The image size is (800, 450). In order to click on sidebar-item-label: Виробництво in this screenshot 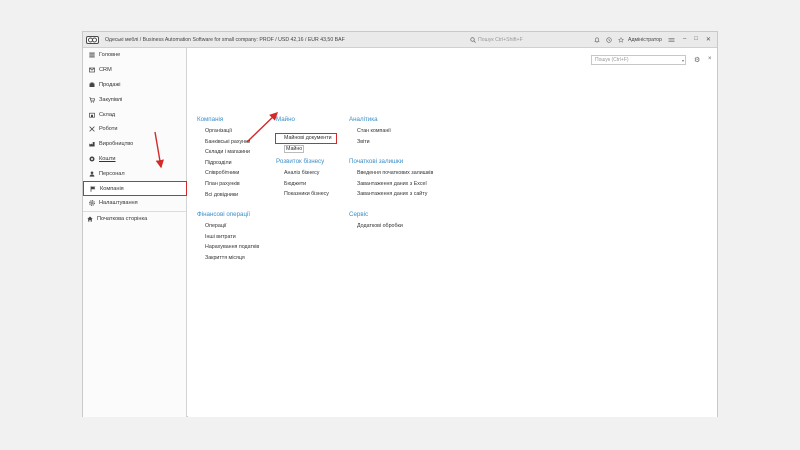, I will do `click(116, 144)`.